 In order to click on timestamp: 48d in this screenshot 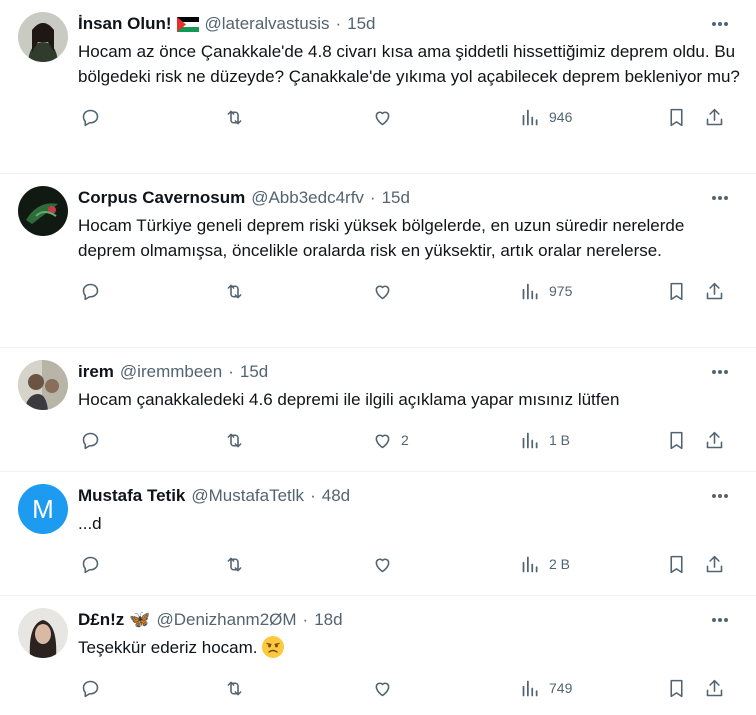, I will do `click(336, 496)`.